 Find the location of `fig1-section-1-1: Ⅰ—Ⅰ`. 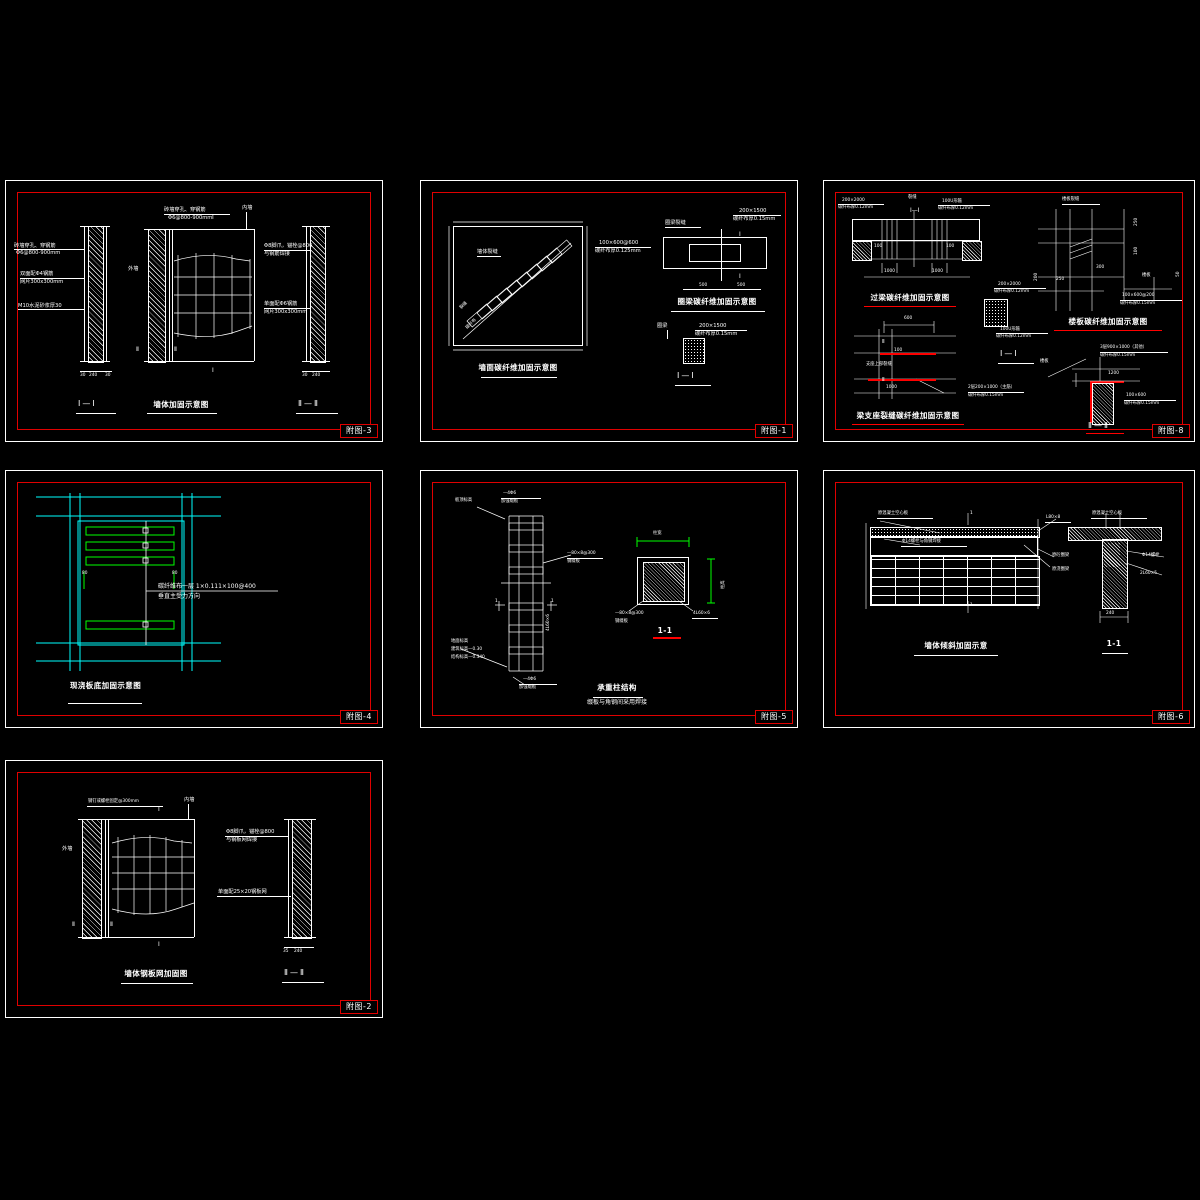

fig1-section-1-1: Ⅰ—Ⅰ is located at coordinates (686, 375).